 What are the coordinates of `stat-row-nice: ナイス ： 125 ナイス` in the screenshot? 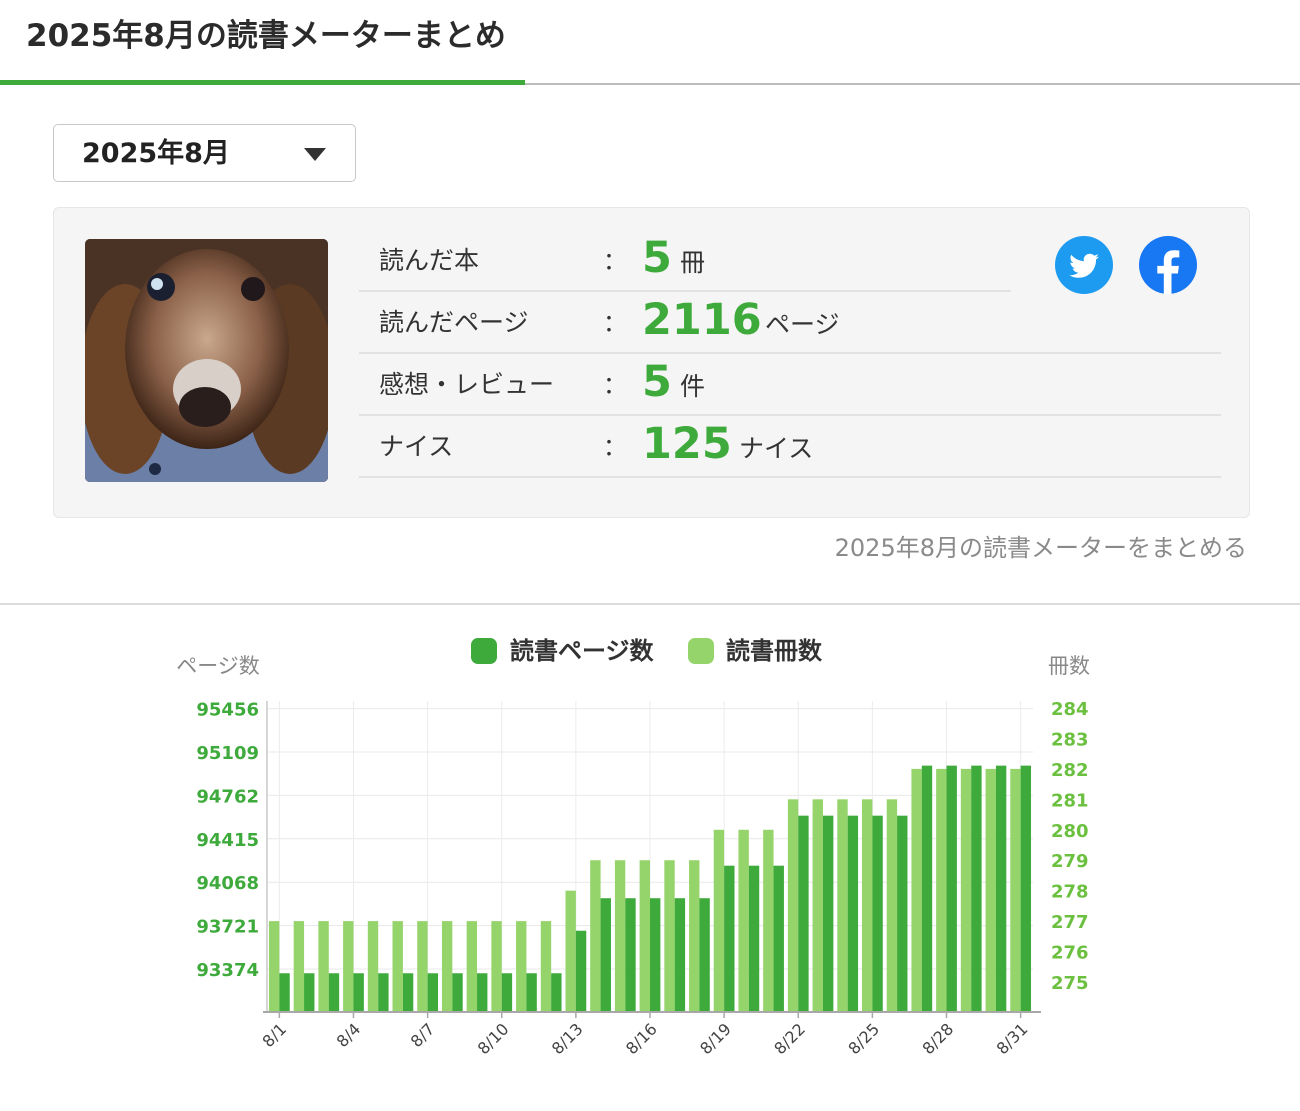 It's located at (790, 447).